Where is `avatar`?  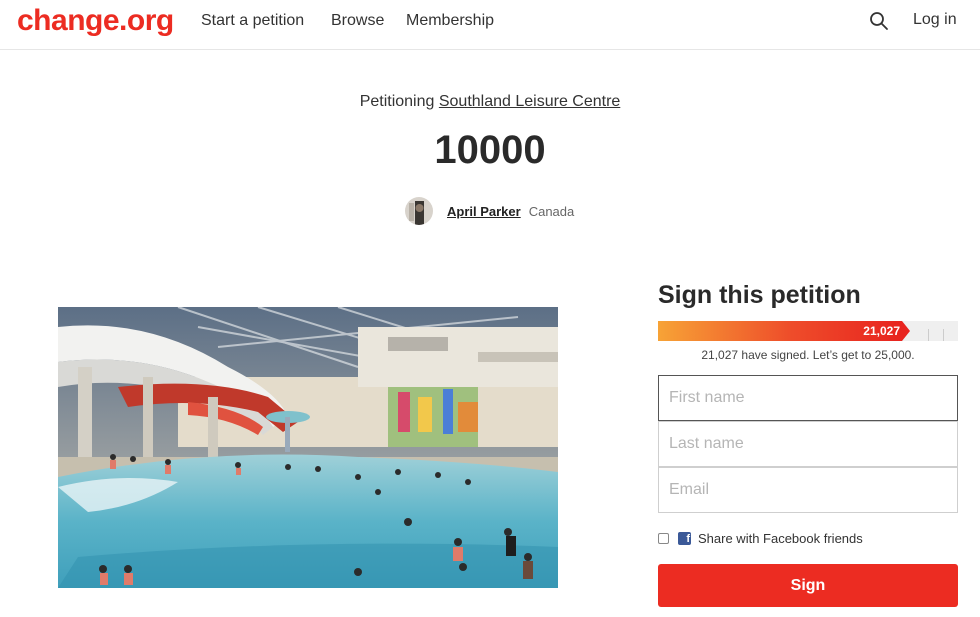 avatar is located at coordinates (419, 211).